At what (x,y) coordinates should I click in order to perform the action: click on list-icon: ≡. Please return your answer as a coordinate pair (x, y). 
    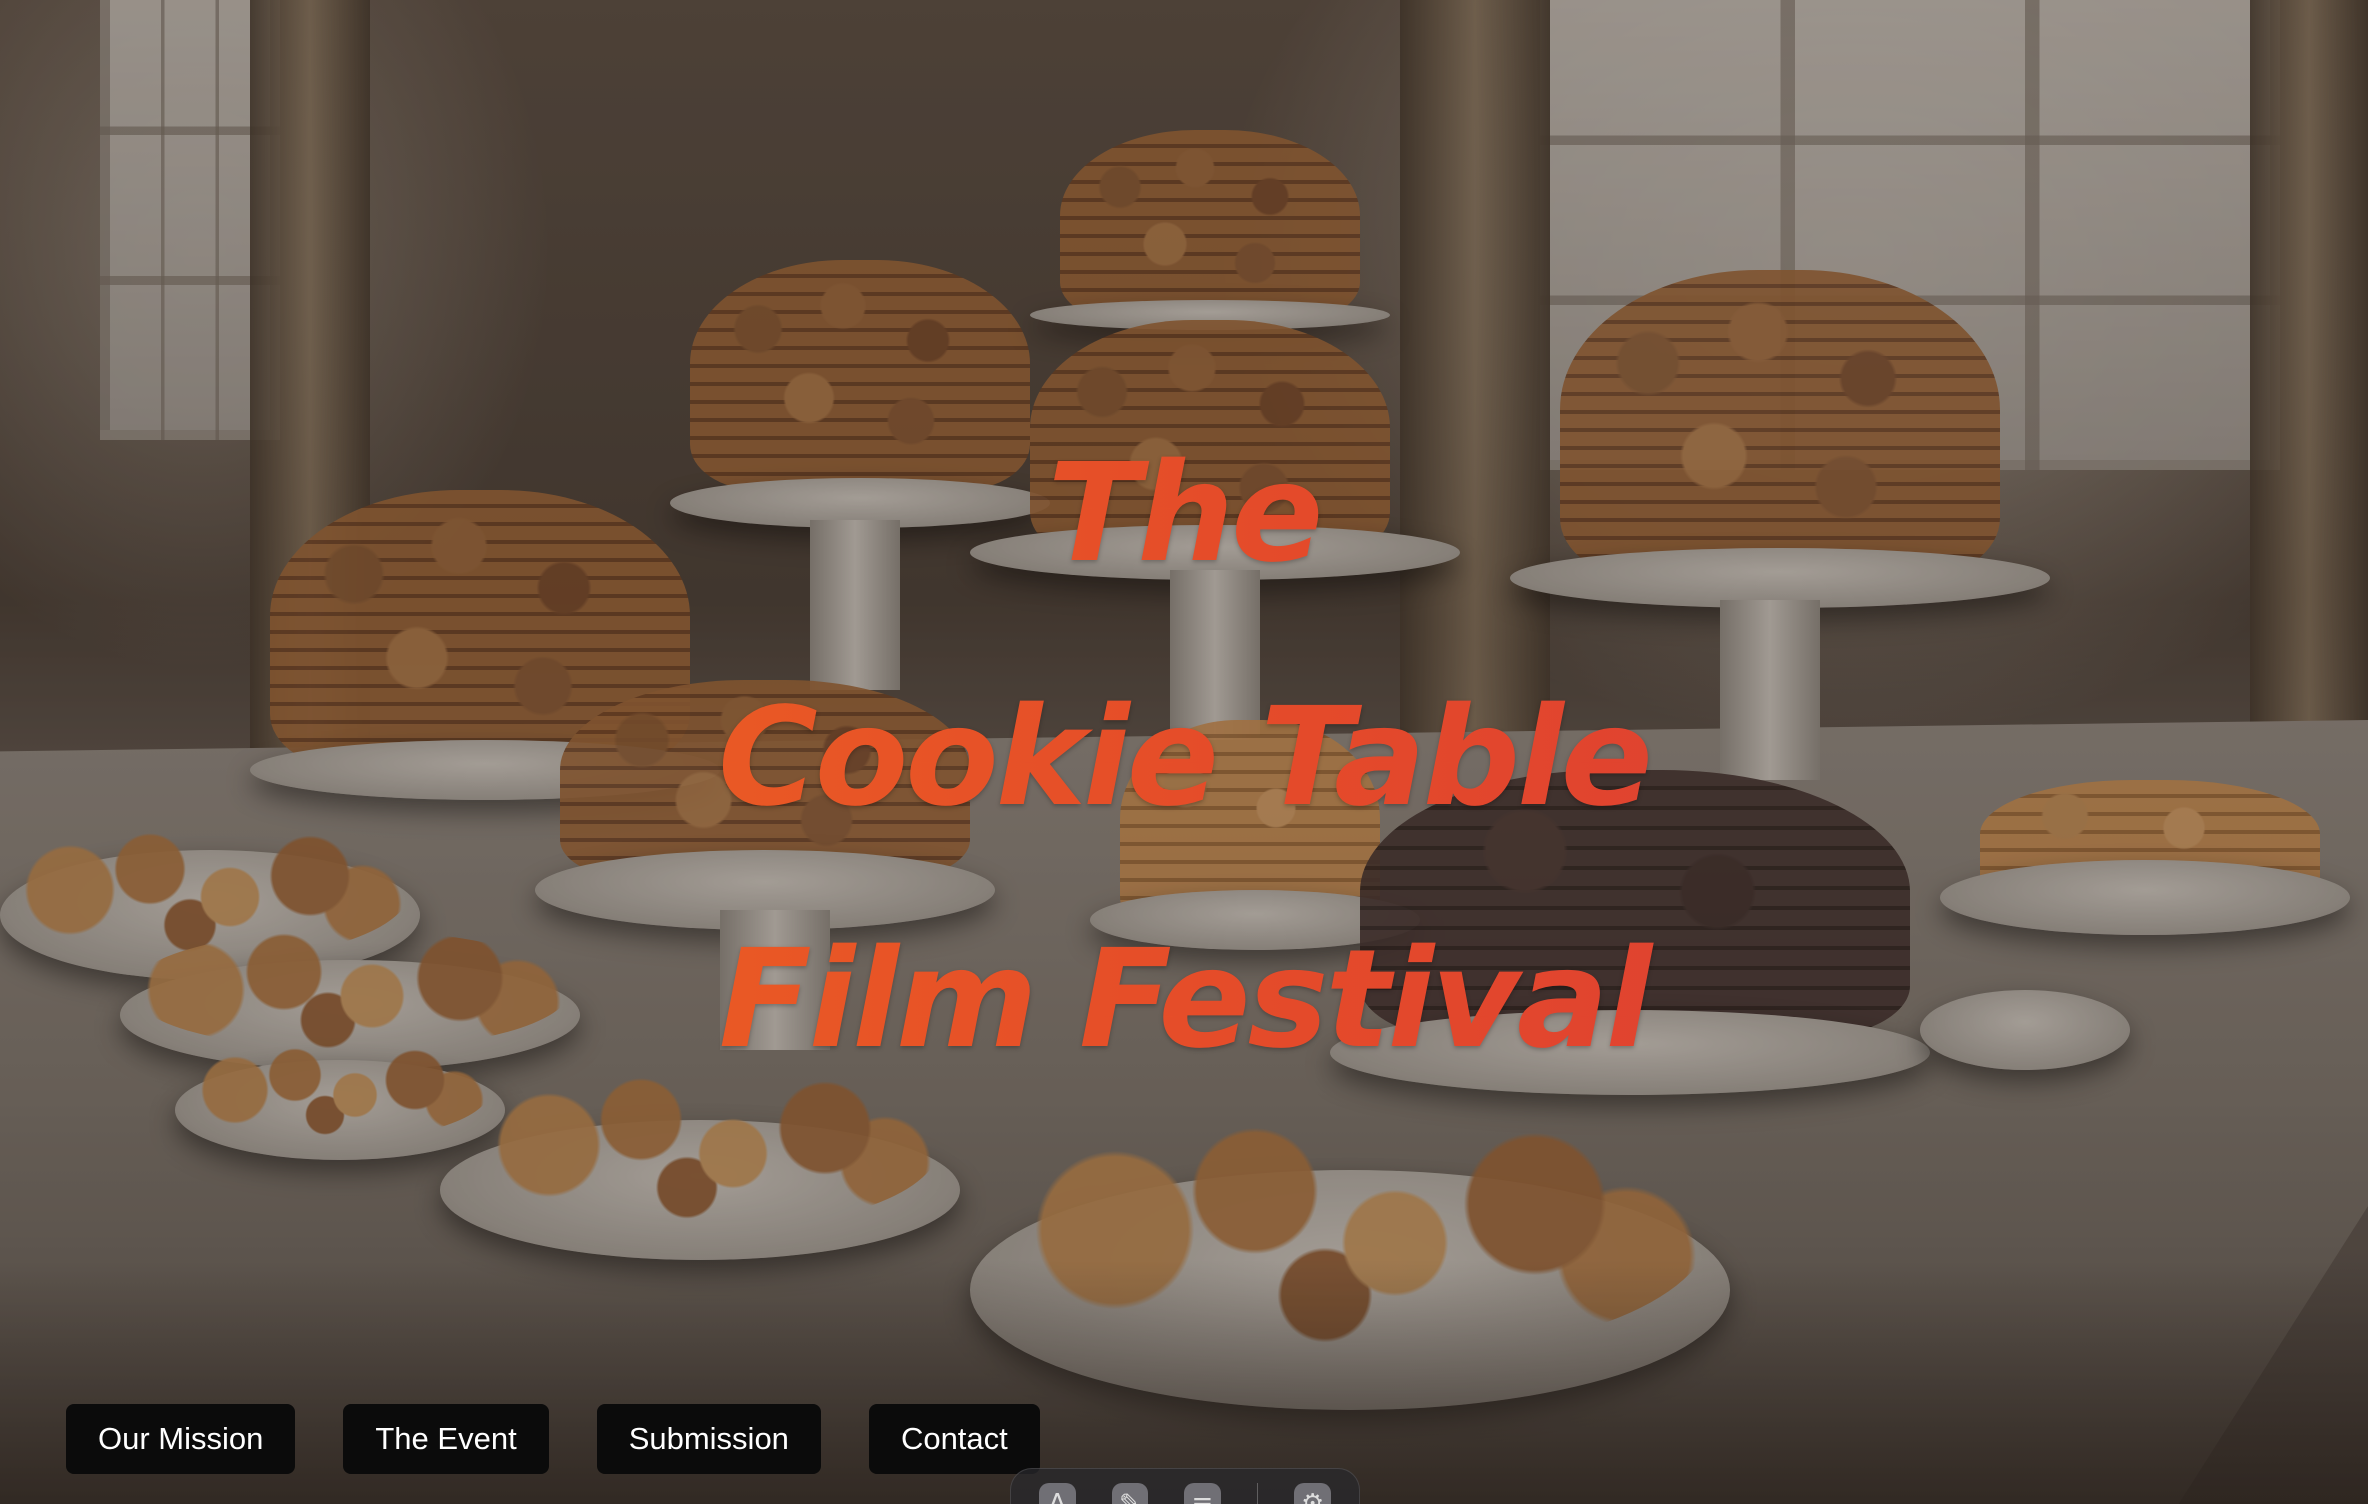
    Looking at the image, I should click on (1202, 1493).